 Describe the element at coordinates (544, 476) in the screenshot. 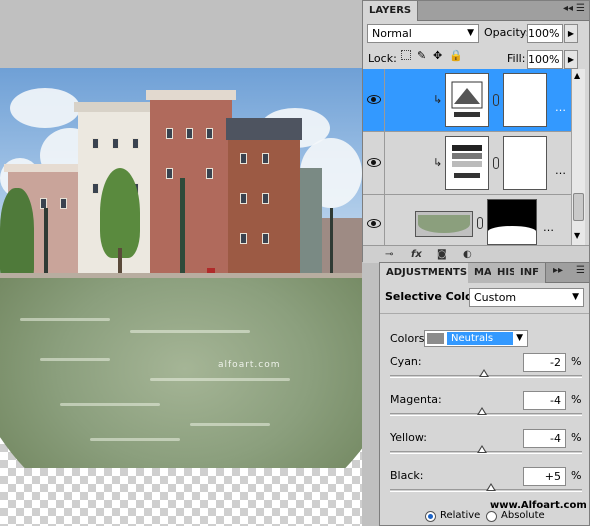

I see `slider-value-field: +5` at that location.